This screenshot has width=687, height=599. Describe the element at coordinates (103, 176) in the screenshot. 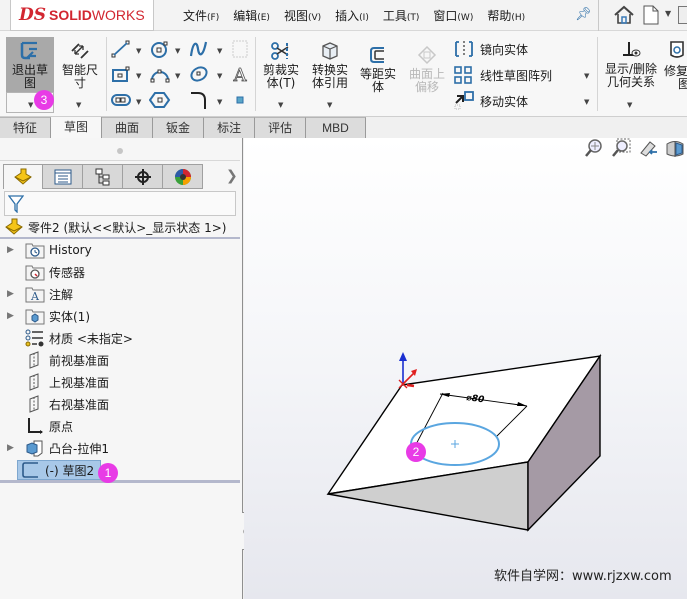

I see `tab-configuration-manager` at that location.